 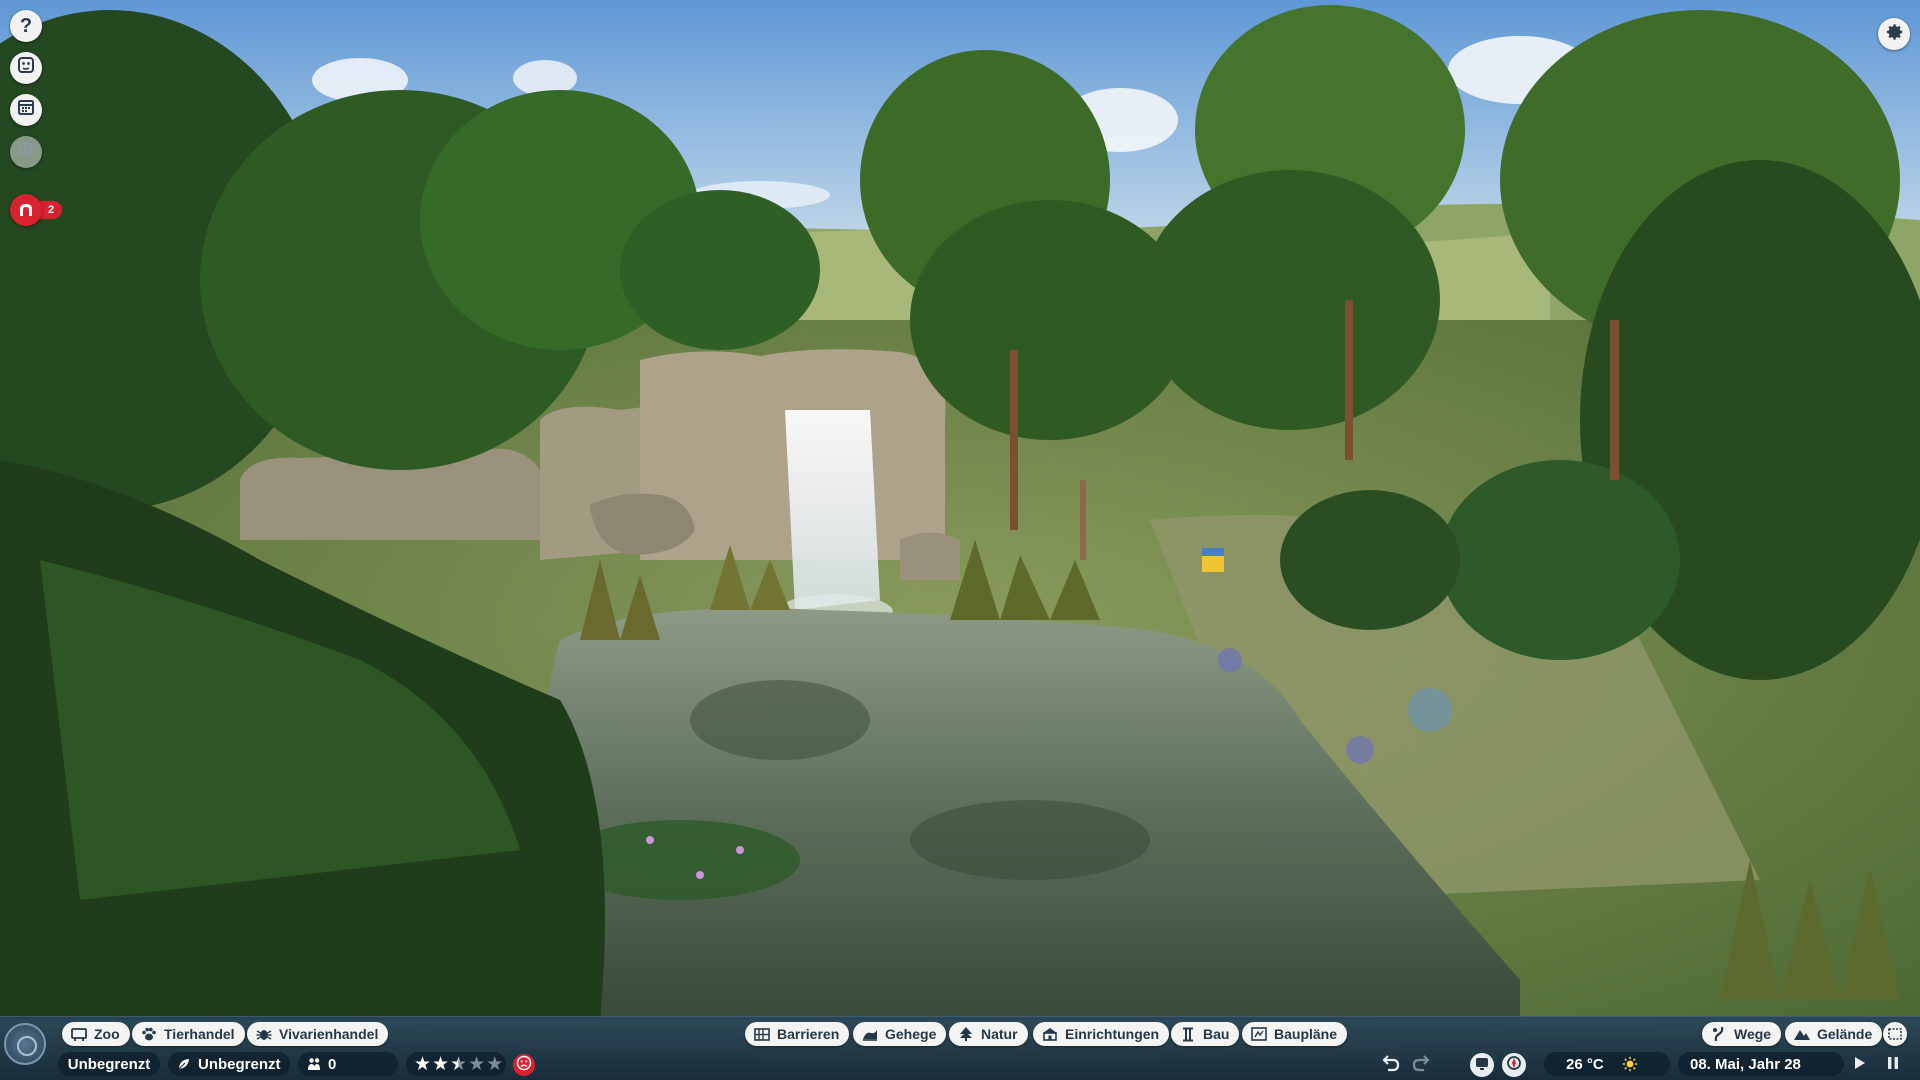 I want to click on research-leaf-icon, so click(x=184, y=1064).